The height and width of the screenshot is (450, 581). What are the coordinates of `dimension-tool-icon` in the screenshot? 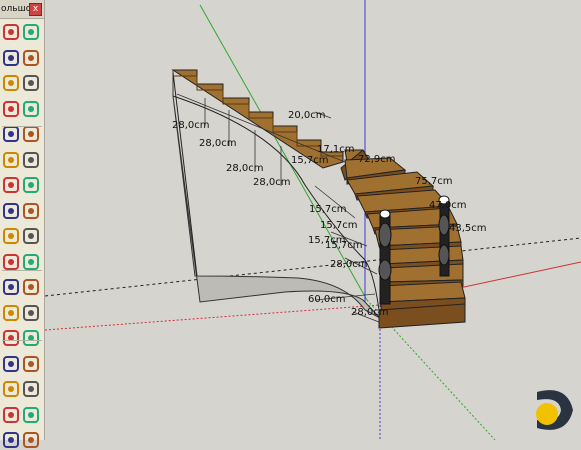 It's located at (31, 287).